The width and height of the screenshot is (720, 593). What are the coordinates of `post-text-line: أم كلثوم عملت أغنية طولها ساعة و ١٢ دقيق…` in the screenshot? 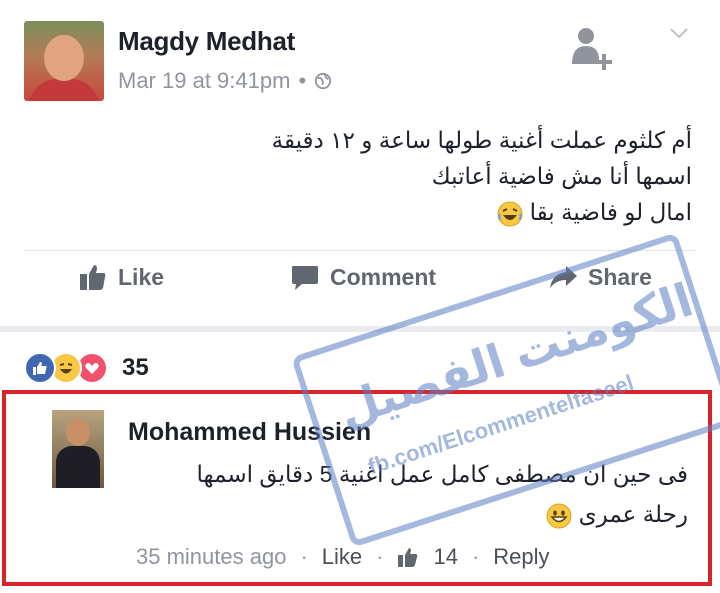 It's located at (481, 140).